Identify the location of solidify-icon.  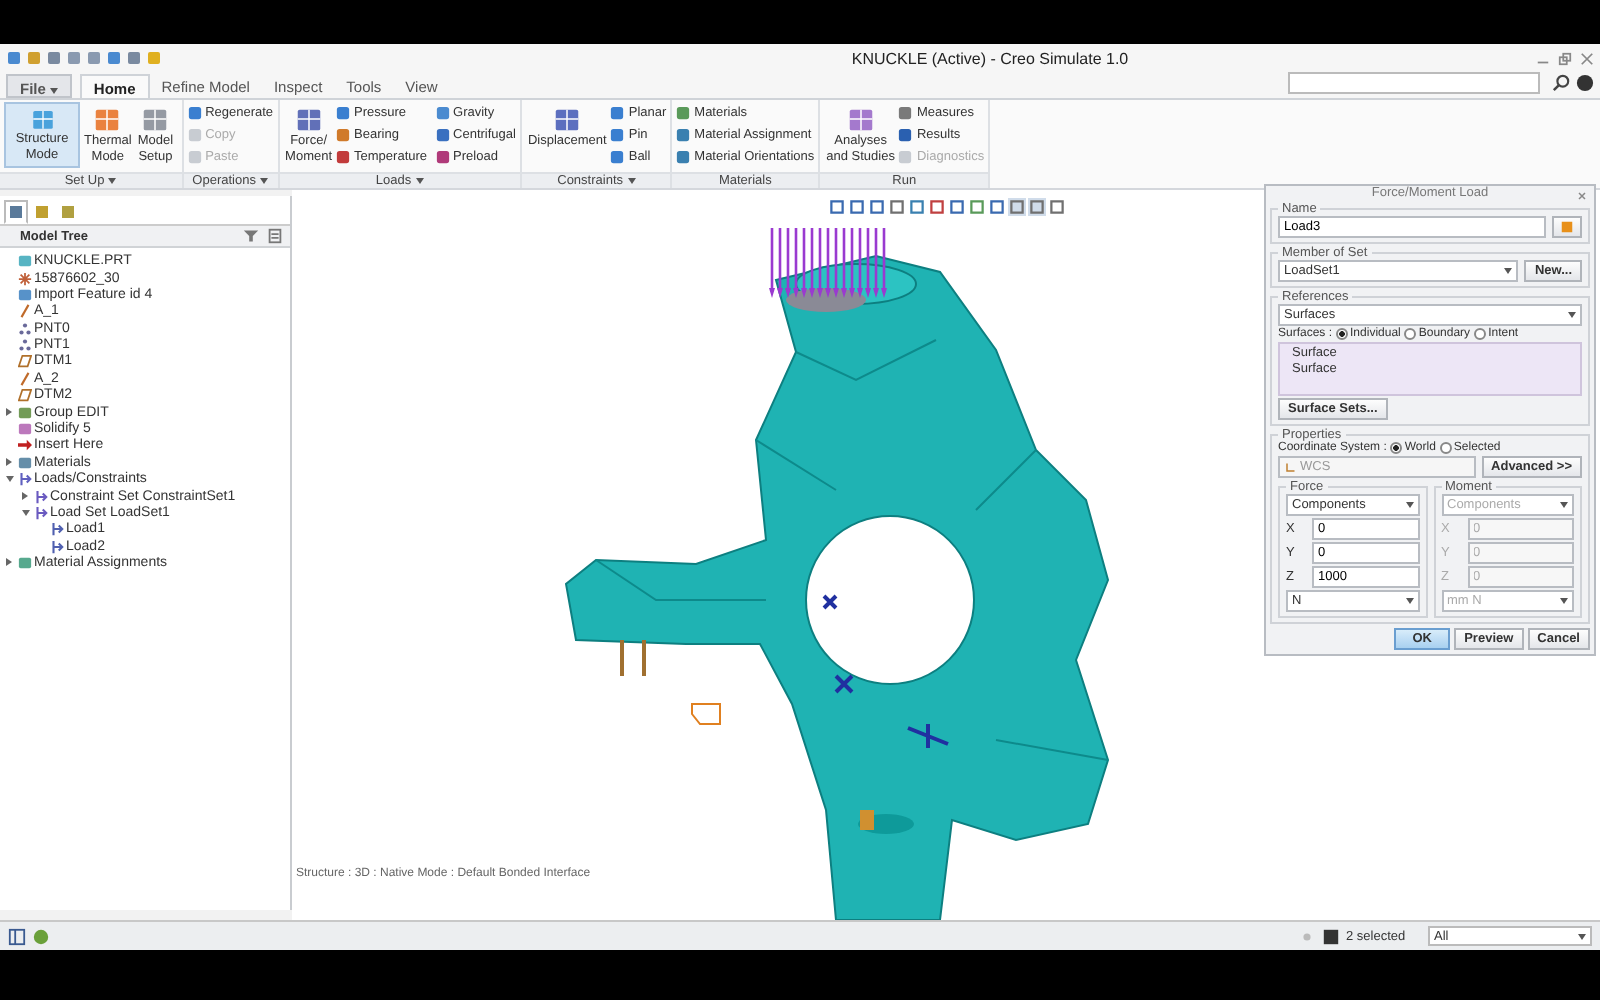
(25, 429).